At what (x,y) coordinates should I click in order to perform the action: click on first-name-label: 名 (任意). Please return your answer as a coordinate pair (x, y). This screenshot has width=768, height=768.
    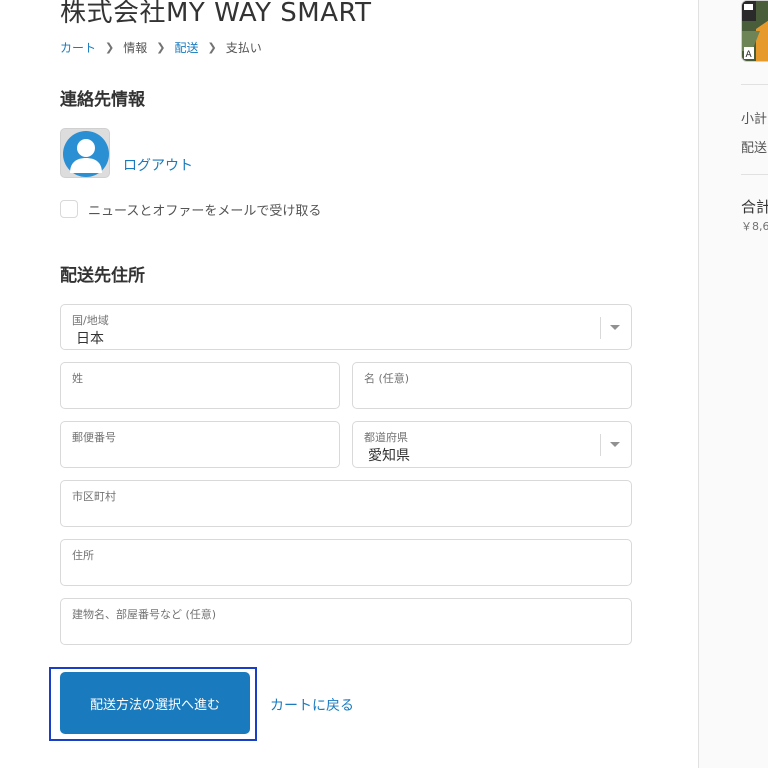
    Looking at the image, I should click on (387, 378).